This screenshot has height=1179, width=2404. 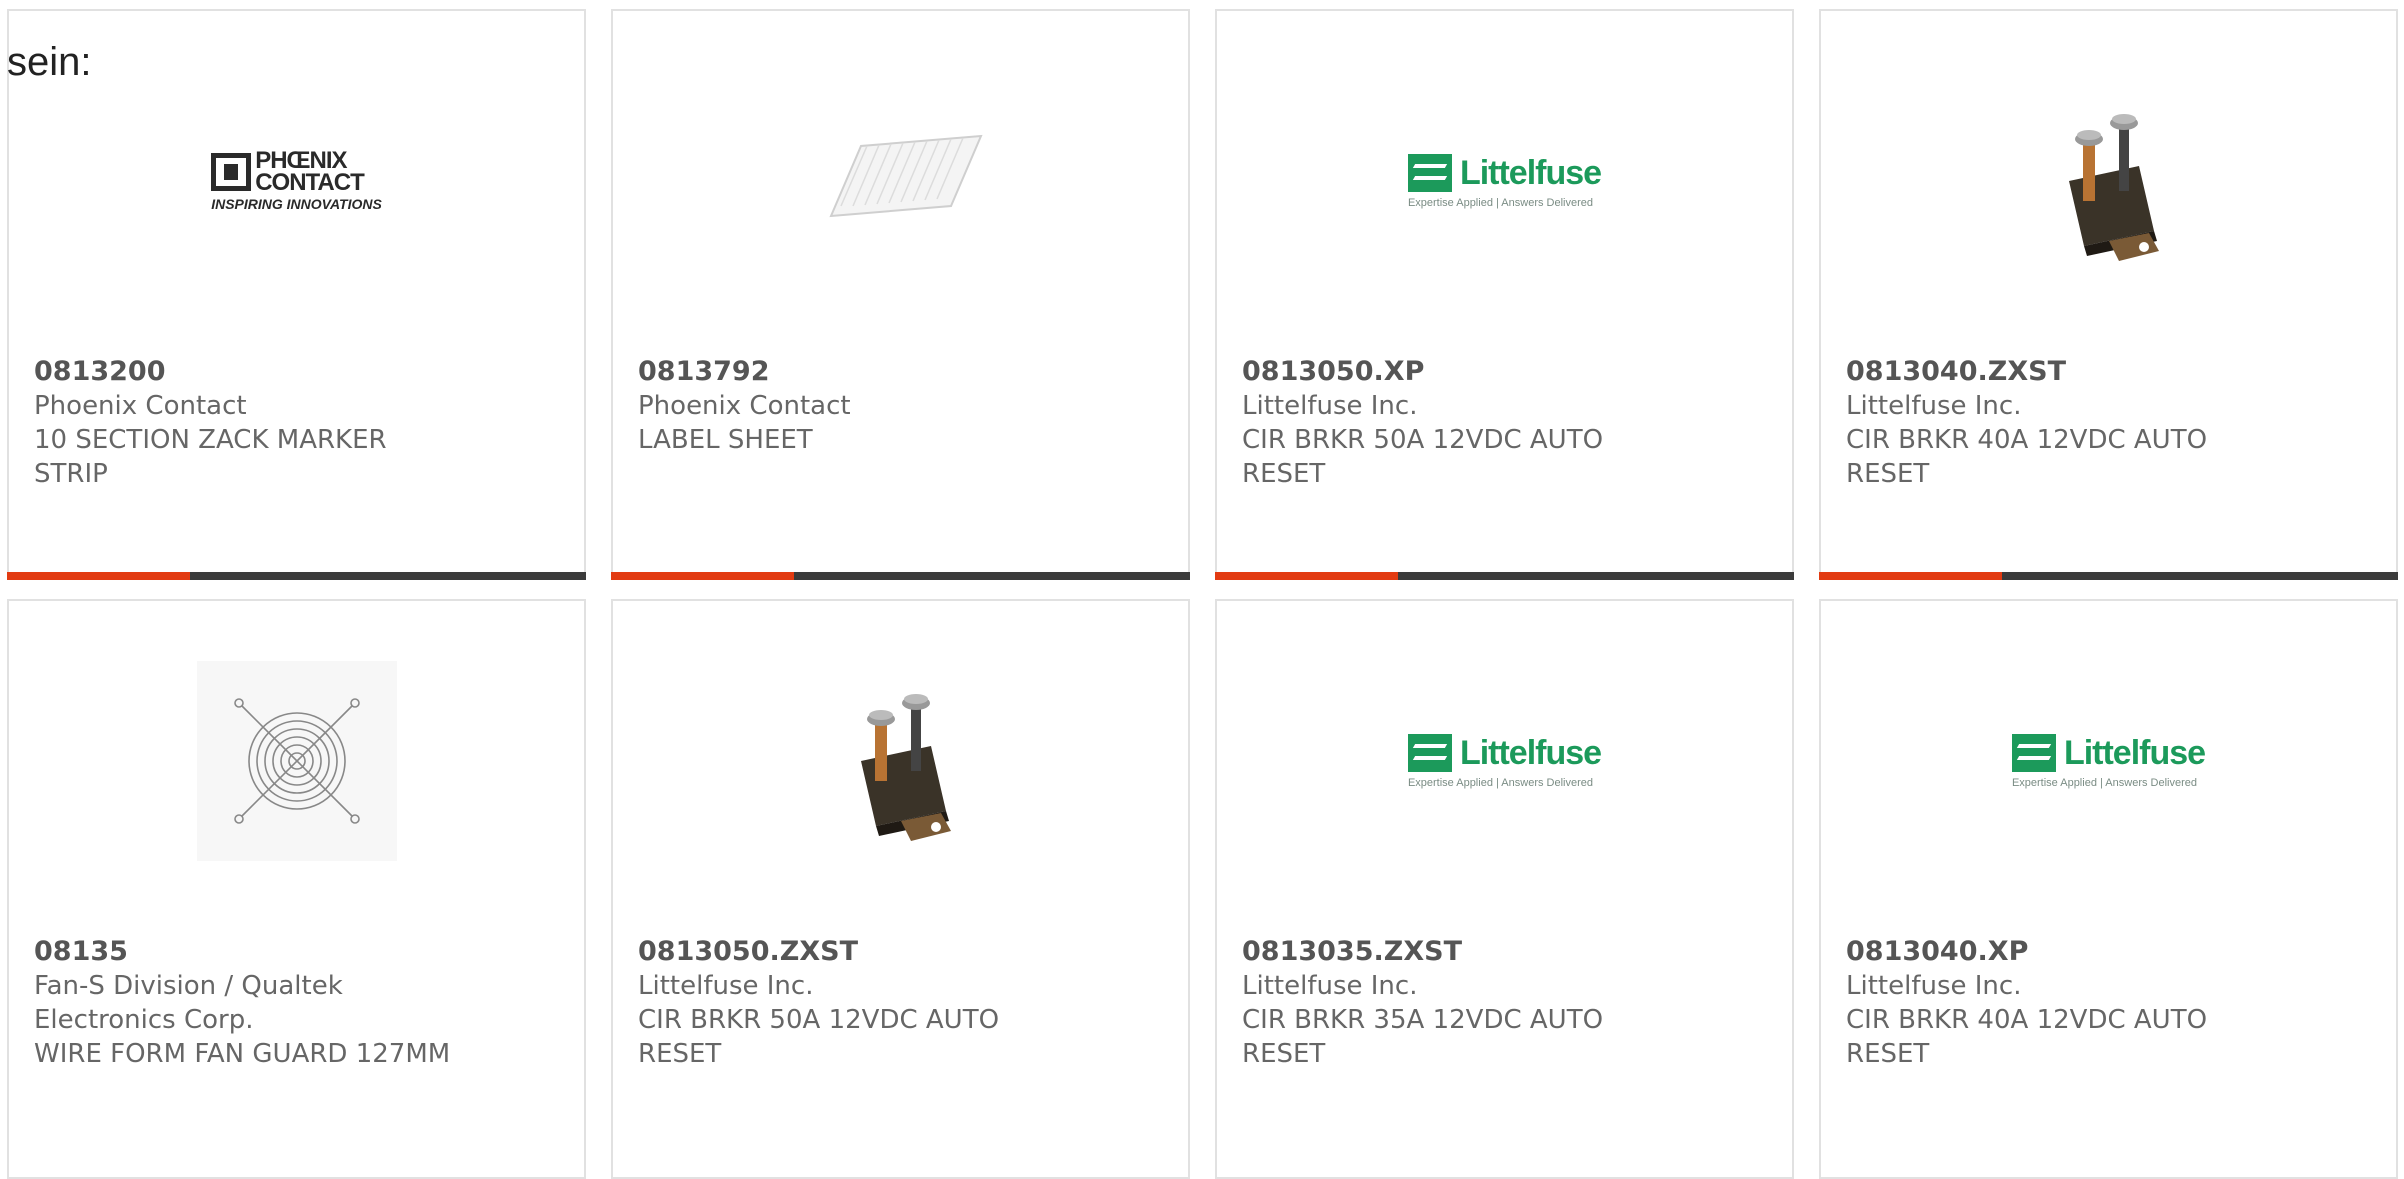 What do you see at coordinates (310, 182) in the screenshot?
I see `logo-name: CONTACT` at bounding box center [310, 182].